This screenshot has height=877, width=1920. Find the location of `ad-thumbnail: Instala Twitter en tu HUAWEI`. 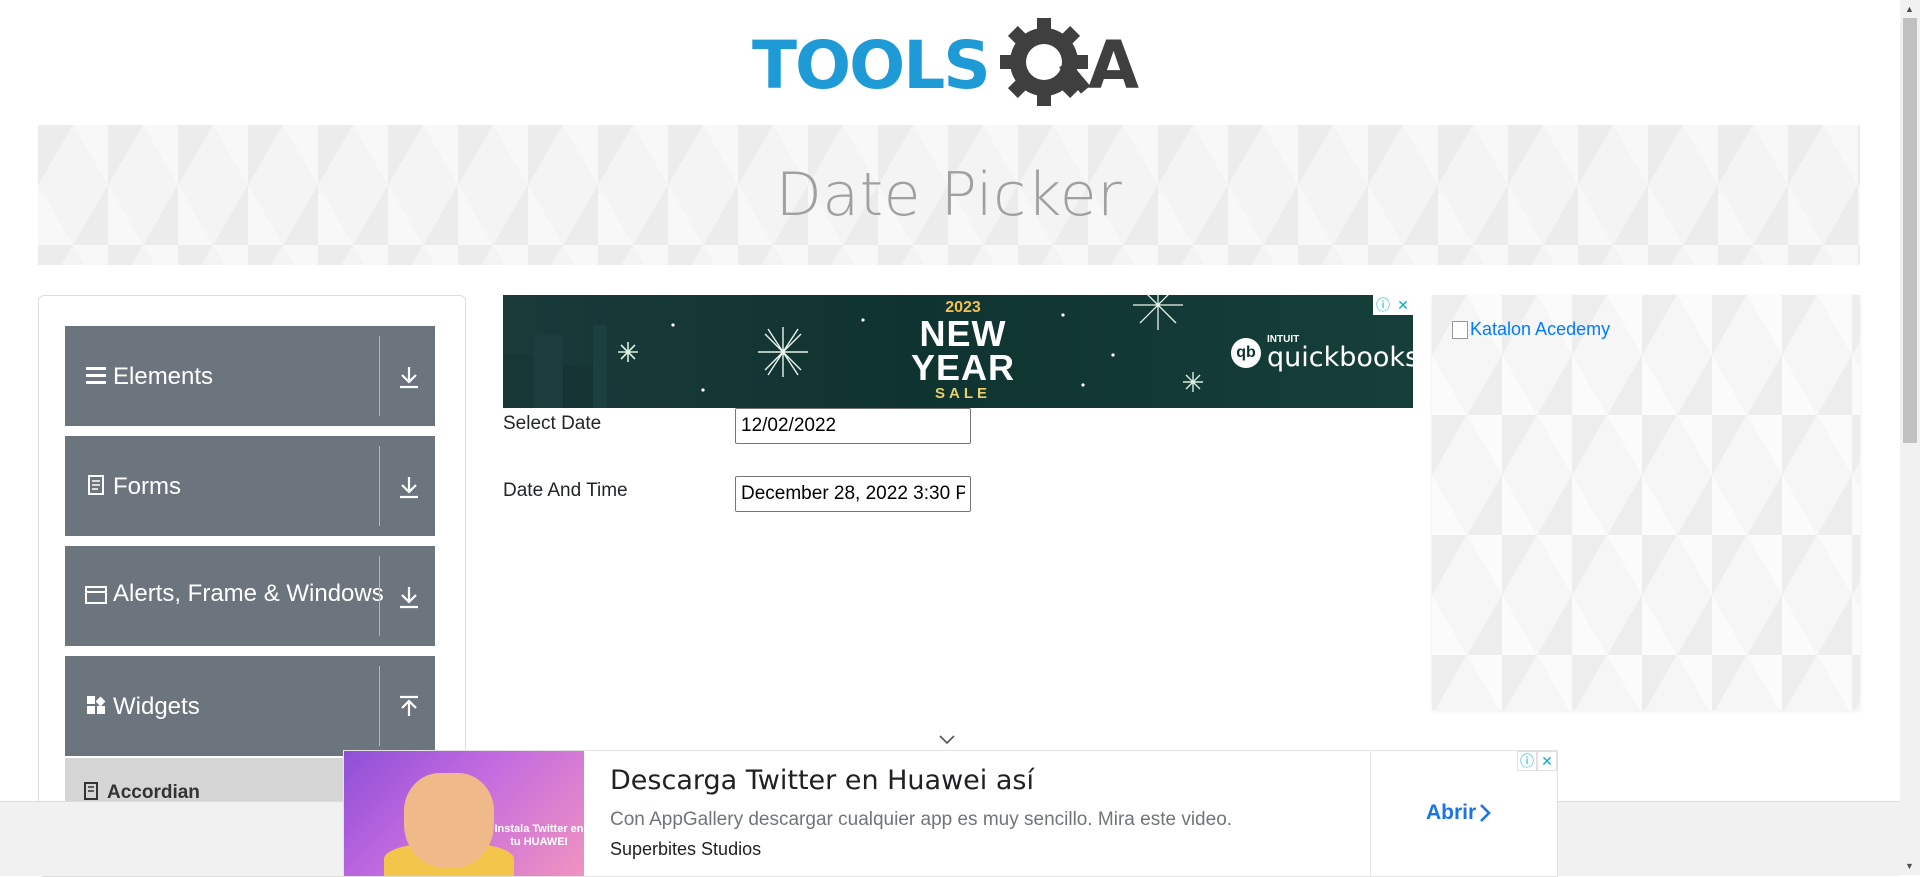

ad-thumbnail: Instala Twitter en tu HUAWEI is located at coordinates (464, 813).